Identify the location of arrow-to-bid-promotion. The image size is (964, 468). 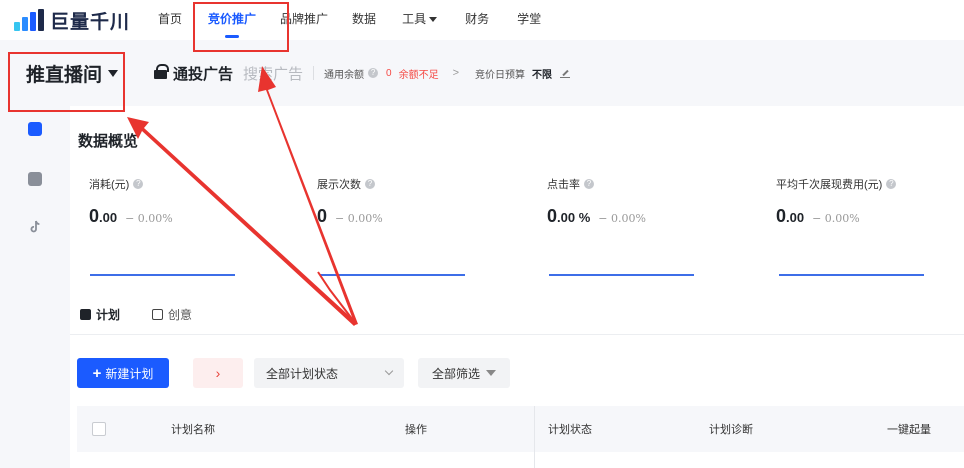
(308, 195).